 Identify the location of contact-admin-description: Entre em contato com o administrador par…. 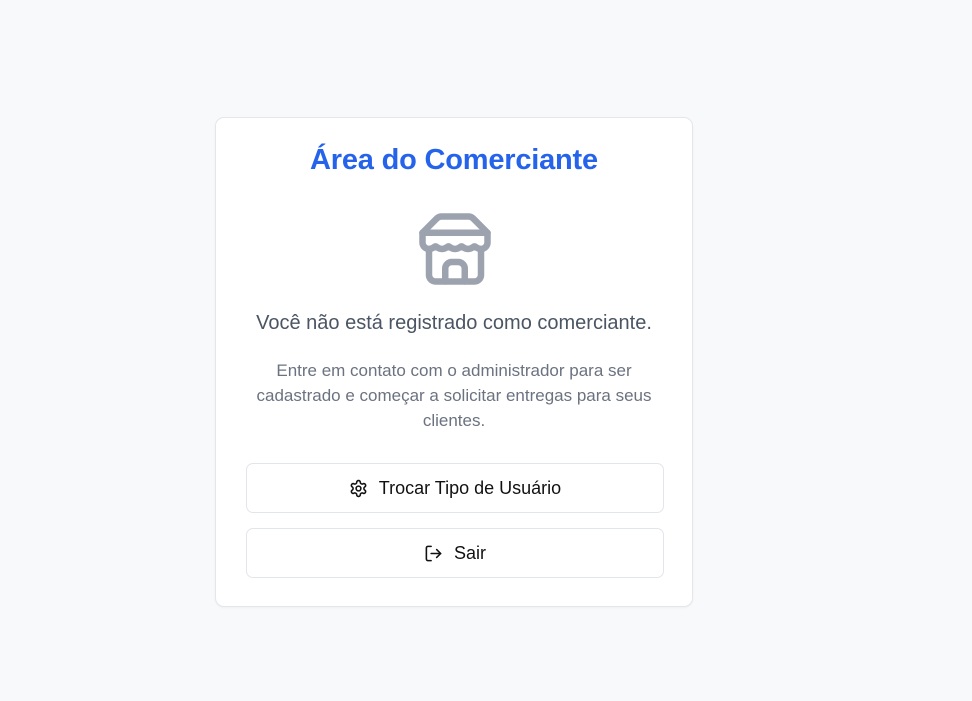
(454, 395).